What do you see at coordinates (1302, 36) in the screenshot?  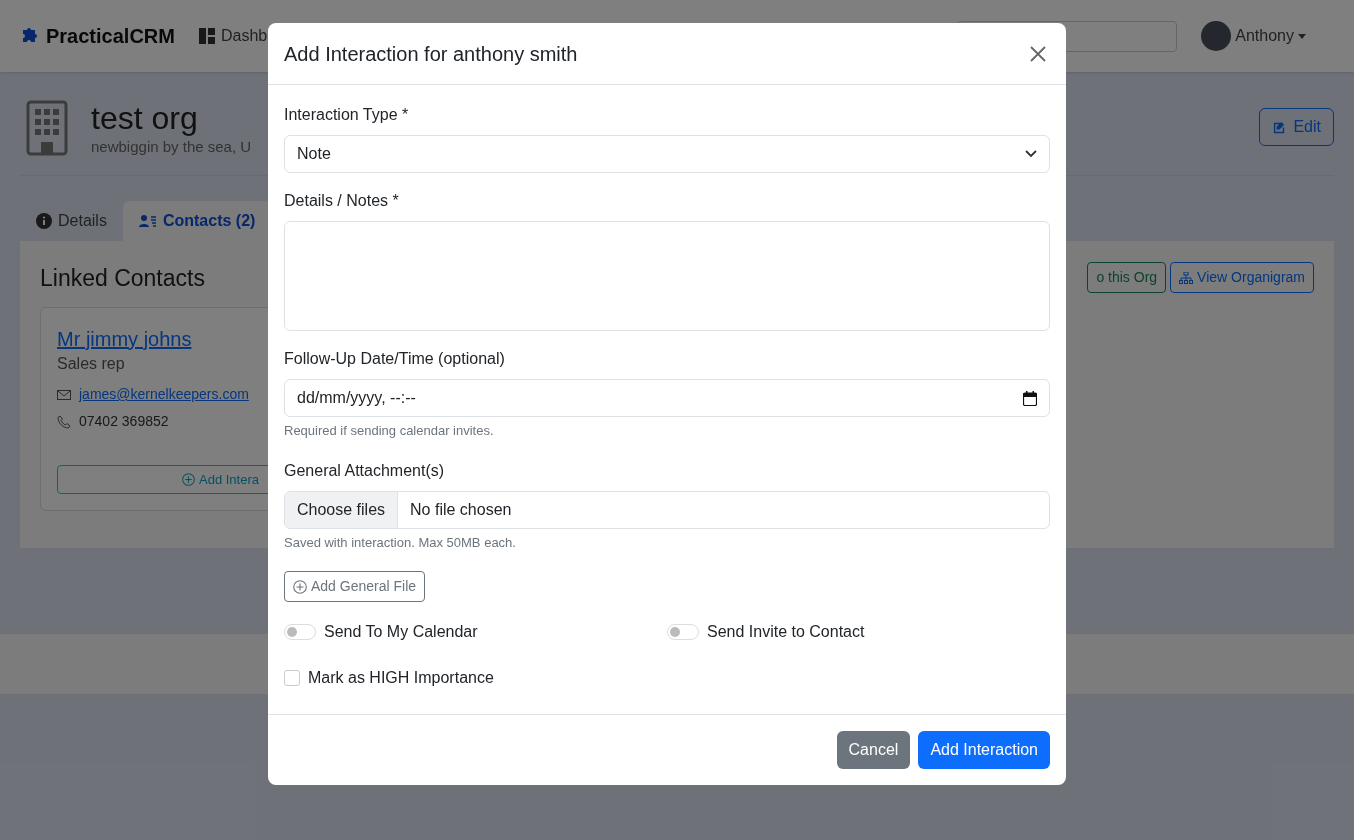 I see `caret-icon` at bounding box center [1302, 36].